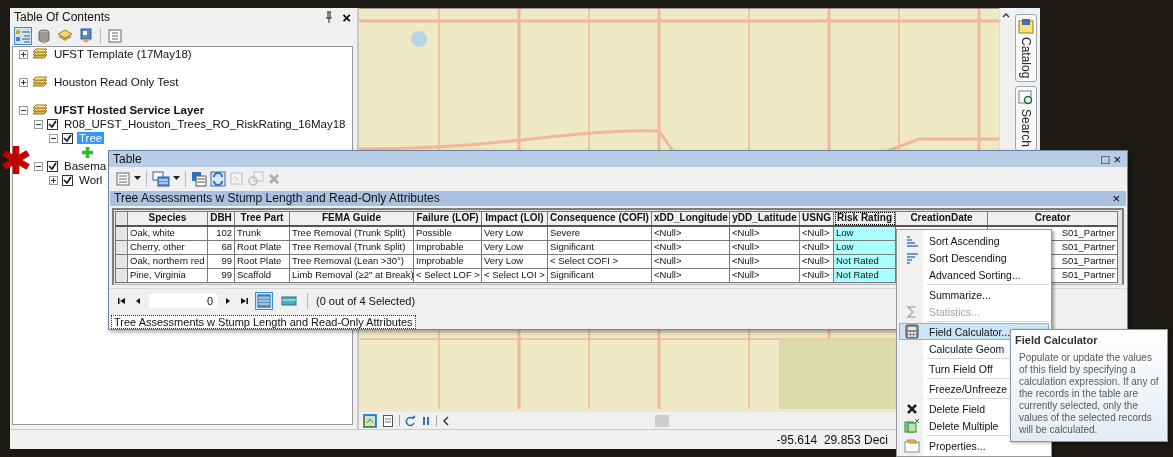  Describe the element at coordinates (262, 275) in the screenshot. I see `table-cell: Scaffold` at that location.